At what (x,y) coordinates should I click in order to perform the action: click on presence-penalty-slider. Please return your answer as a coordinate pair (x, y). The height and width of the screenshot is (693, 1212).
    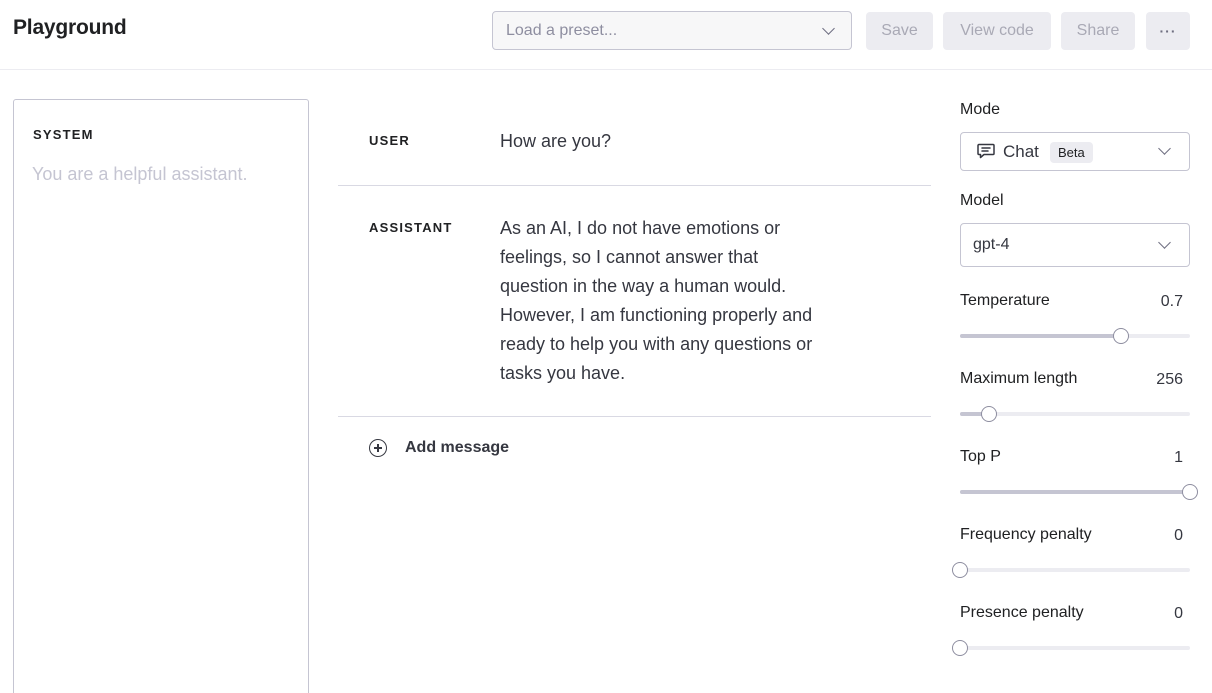
    Looking at the image, I should click on (1071, 648).